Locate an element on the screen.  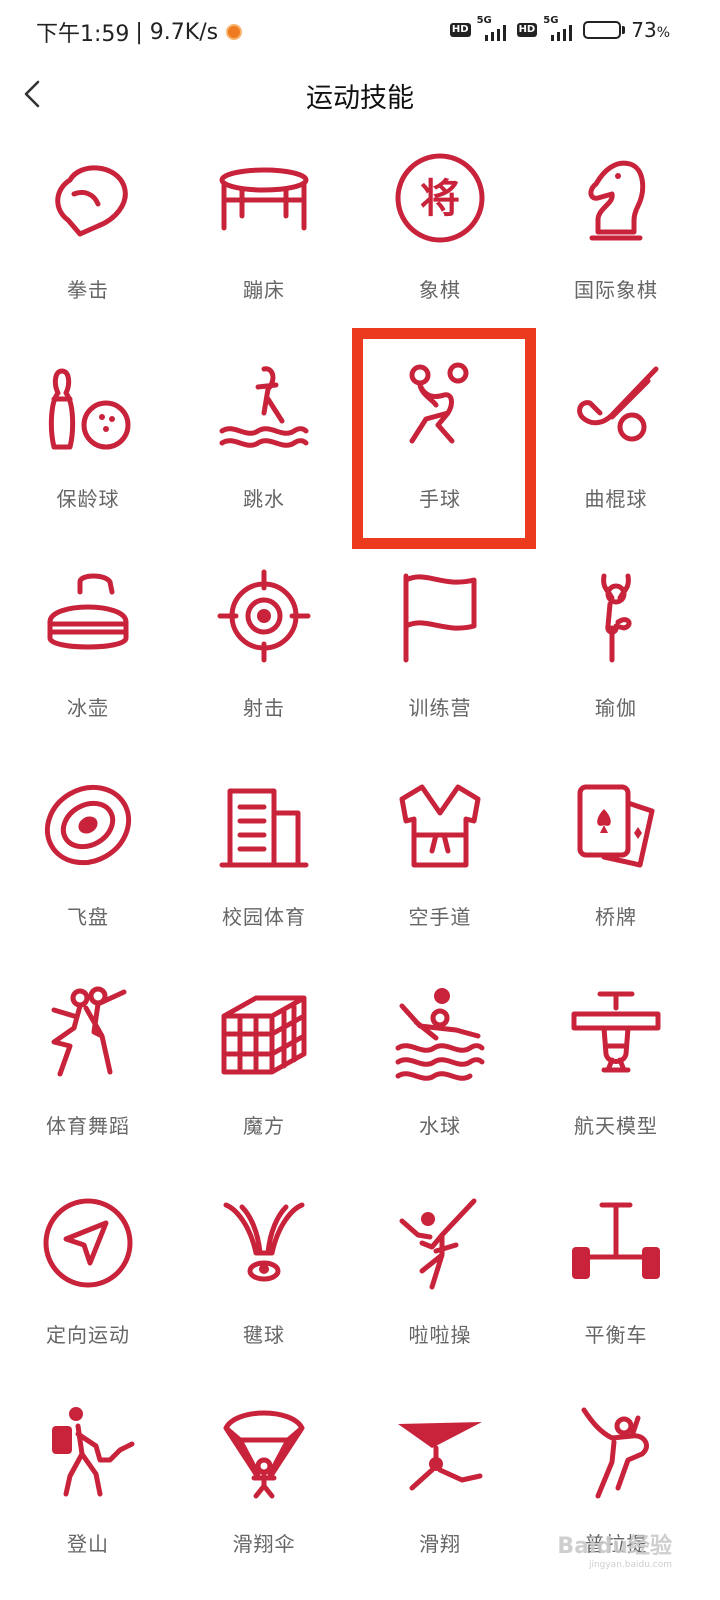
status-right: HD 5G HD 5G 73% is located at coordinates (559, 28).